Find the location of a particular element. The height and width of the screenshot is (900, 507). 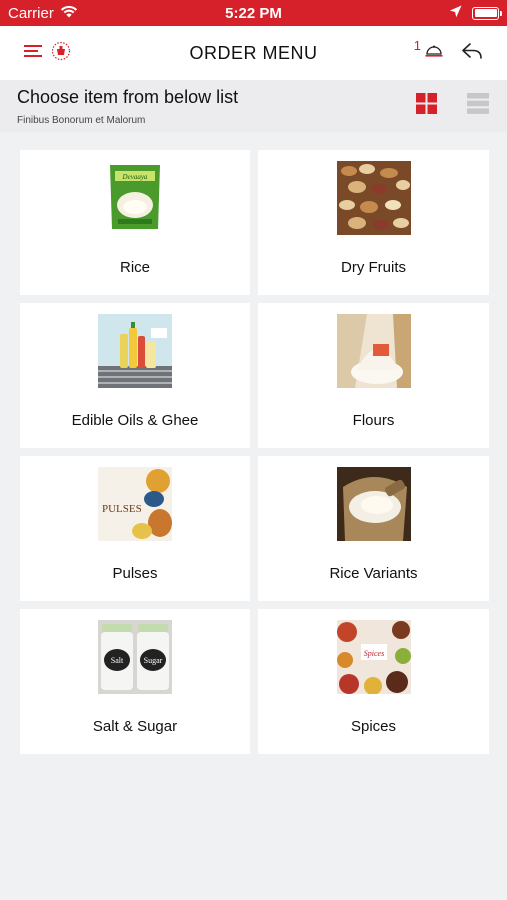

flour-image is located at coordinates (373, 351).